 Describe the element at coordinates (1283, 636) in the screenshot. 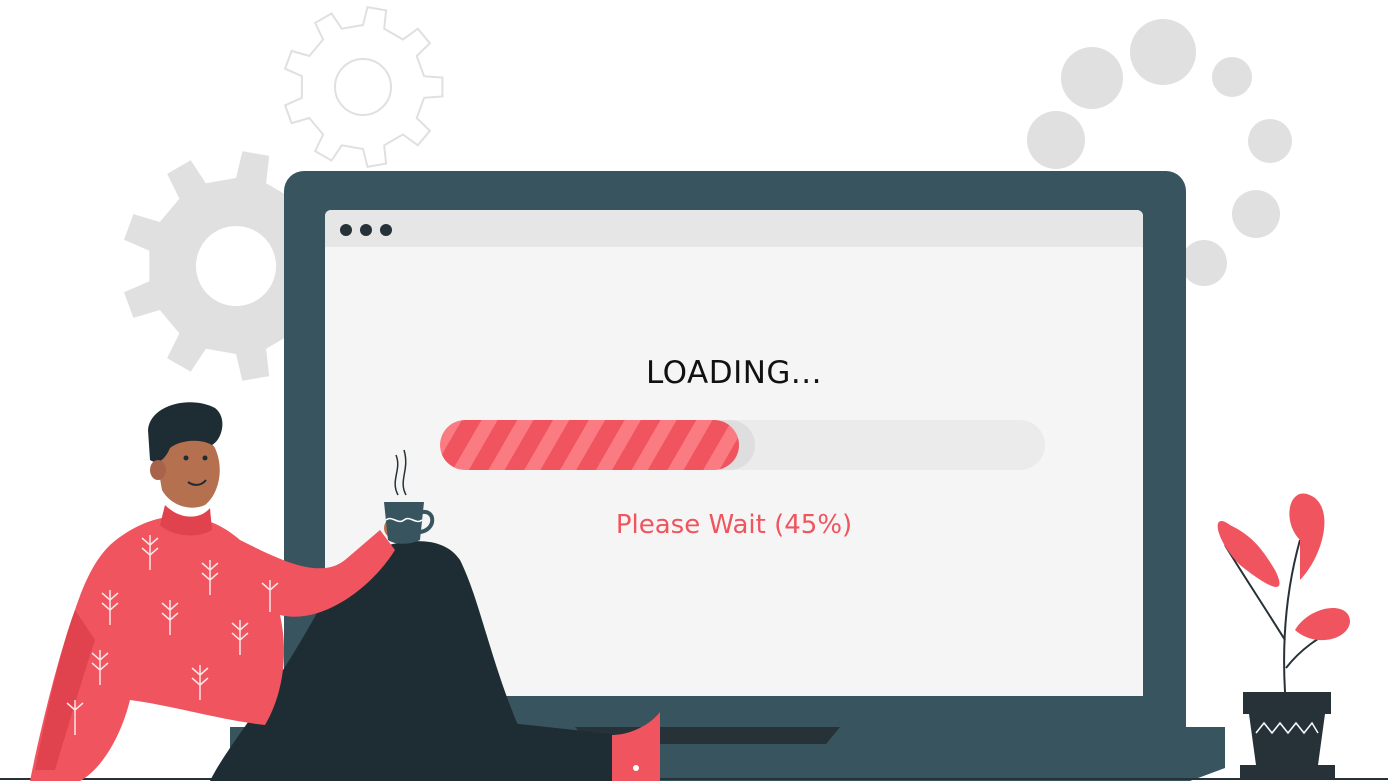

I see `plant-icon` at that location.